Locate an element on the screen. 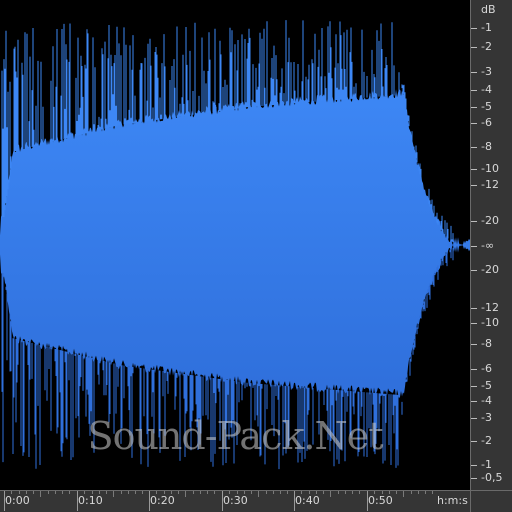 Image resolution: width=512 pixels, height=512 pixels. db-tick-label: -5 is located at coordinates (486, 106).